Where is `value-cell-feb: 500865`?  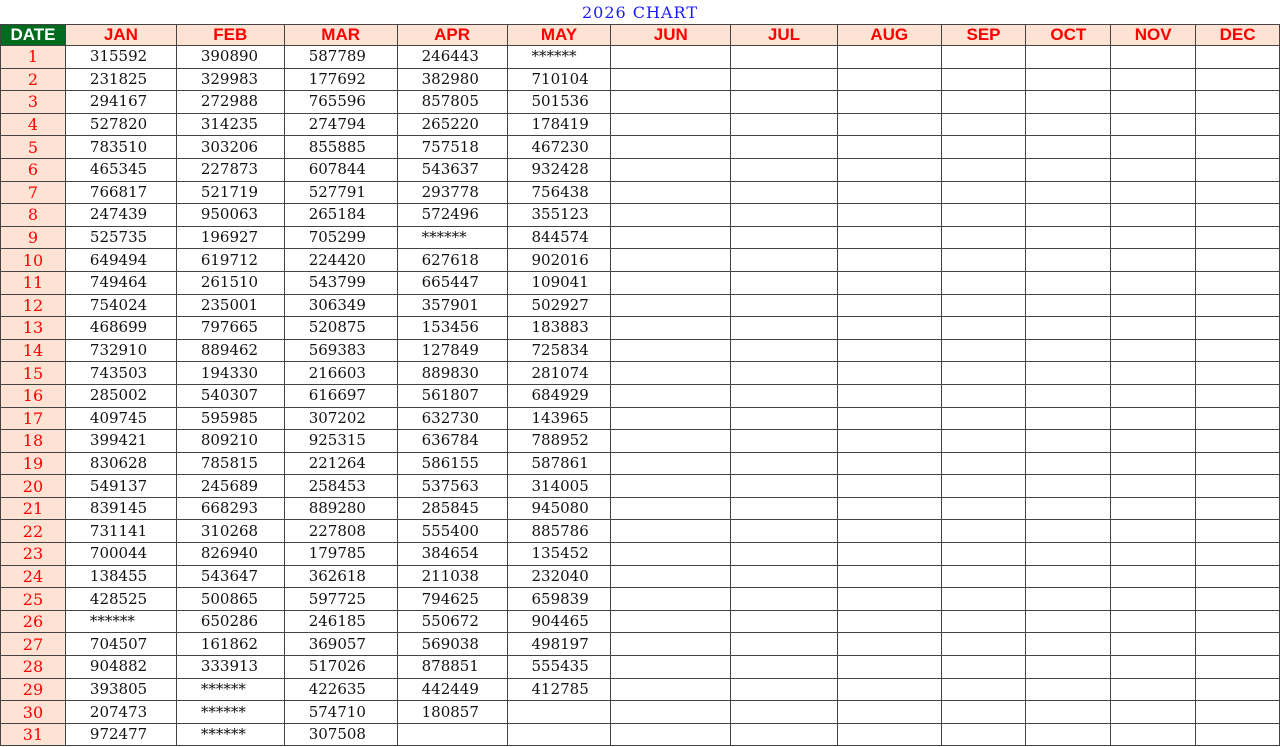
value-cell-feb: 500865 is located at coordinates (230, 599).